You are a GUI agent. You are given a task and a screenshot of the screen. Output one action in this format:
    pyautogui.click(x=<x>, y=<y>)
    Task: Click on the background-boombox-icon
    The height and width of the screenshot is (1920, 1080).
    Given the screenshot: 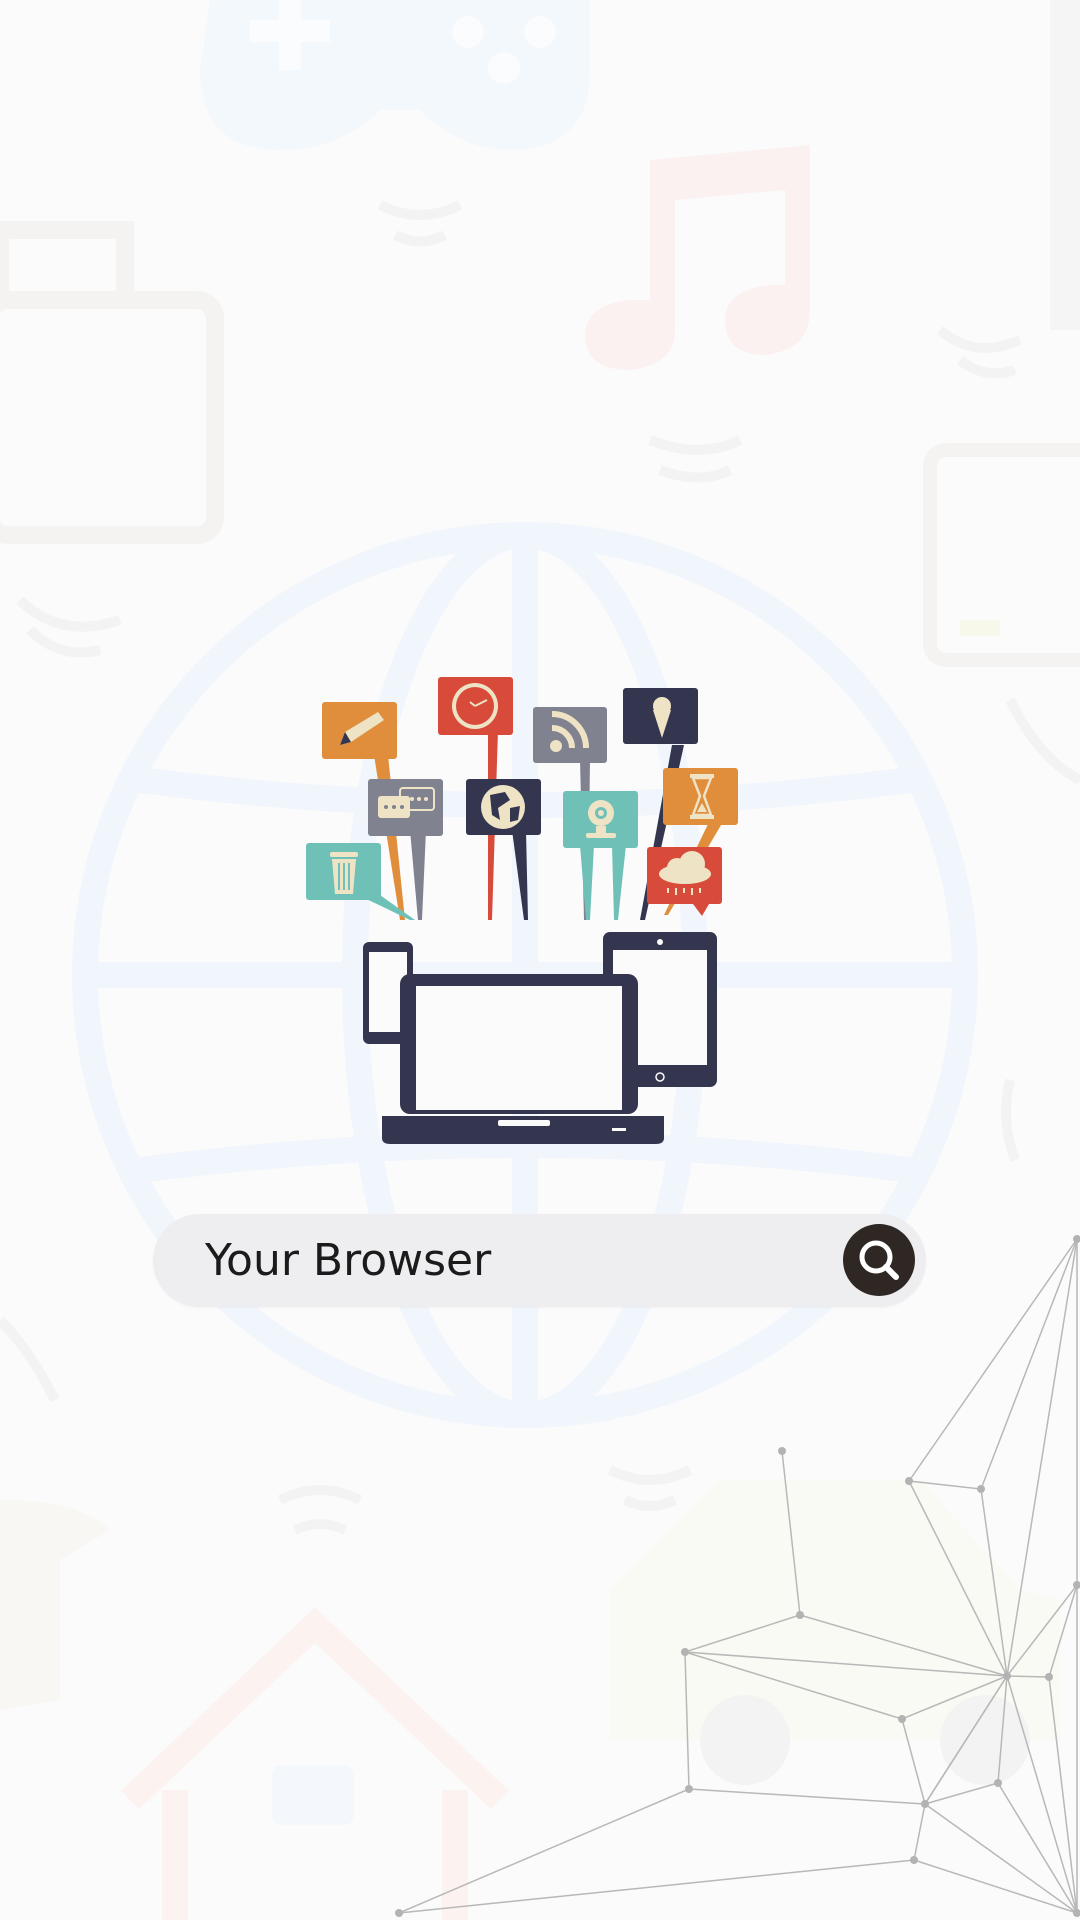 What is the action you would take?
    pyautogui.click(x=112, y=382)
    